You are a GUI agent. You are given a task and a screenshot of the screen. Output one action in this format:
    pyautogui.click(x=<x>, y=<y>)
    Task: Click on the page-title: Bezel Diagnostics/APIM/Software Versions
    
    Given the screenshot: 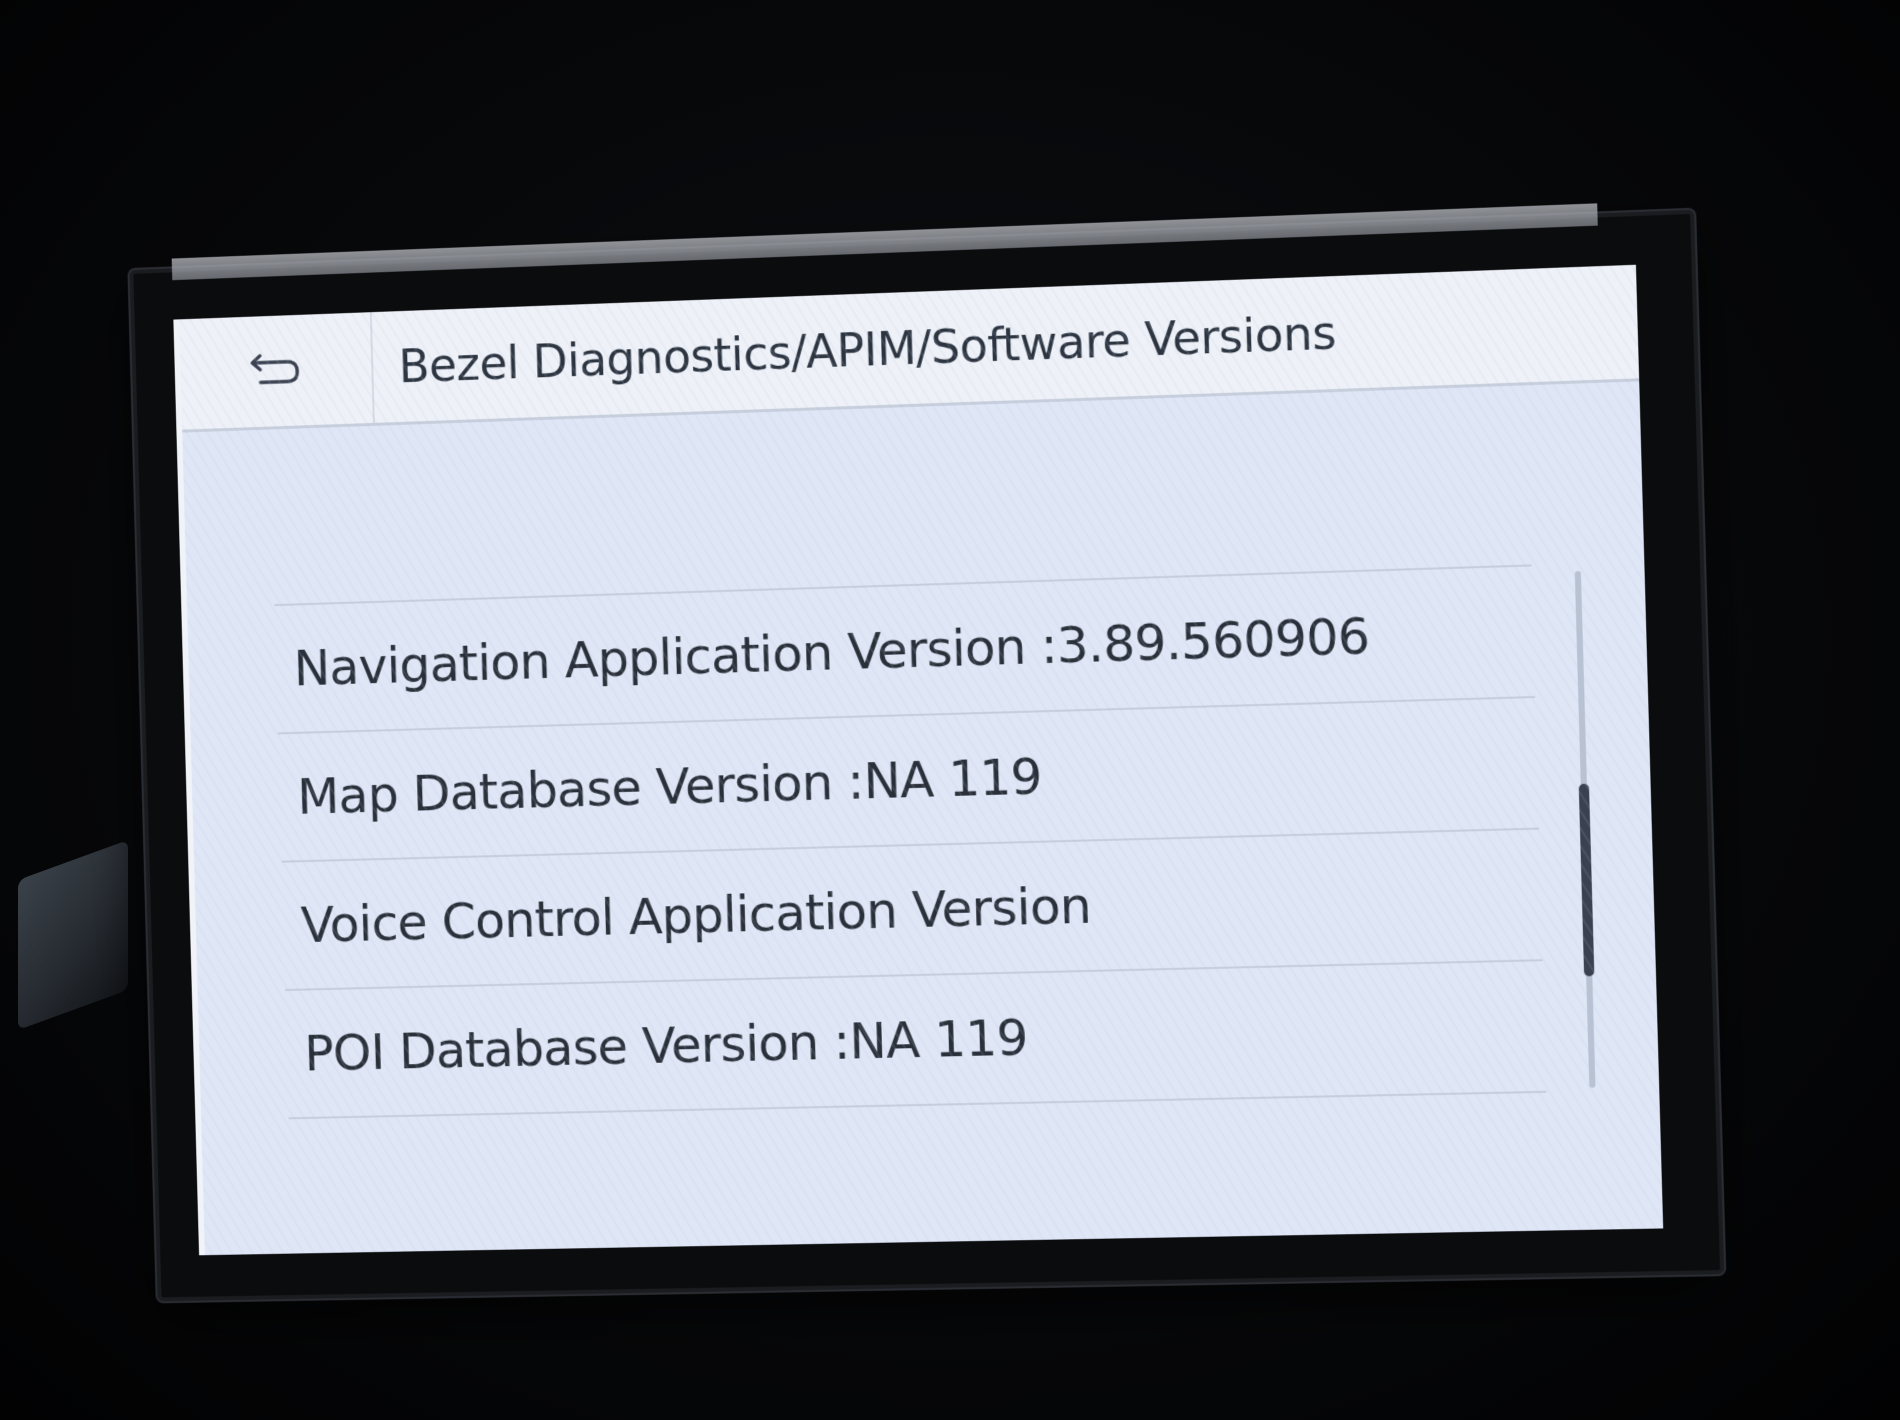 What is the action you would take?
    pyautogui.click(x=867, y=349)
    